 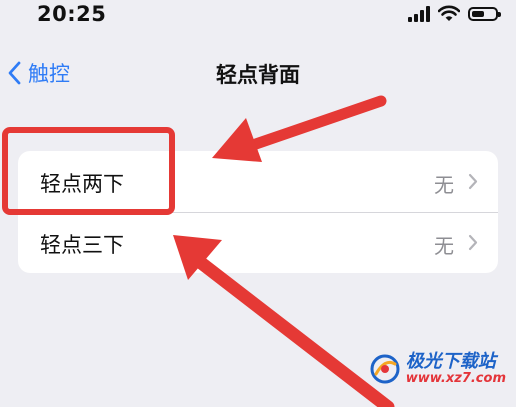 What do you see at coordinates (385, 369) in the screenshot?
I see `watermark-logo-icon` at bounding box center [385, 369].